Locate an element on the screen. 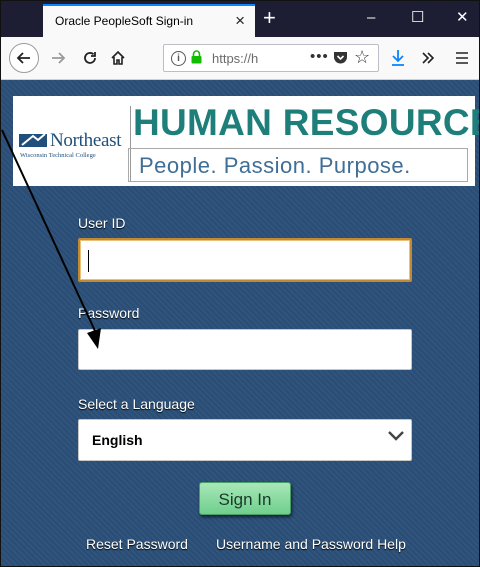 The height and width of the screenshot is (567, 480). forward-button is located at coordinates (58, 58).